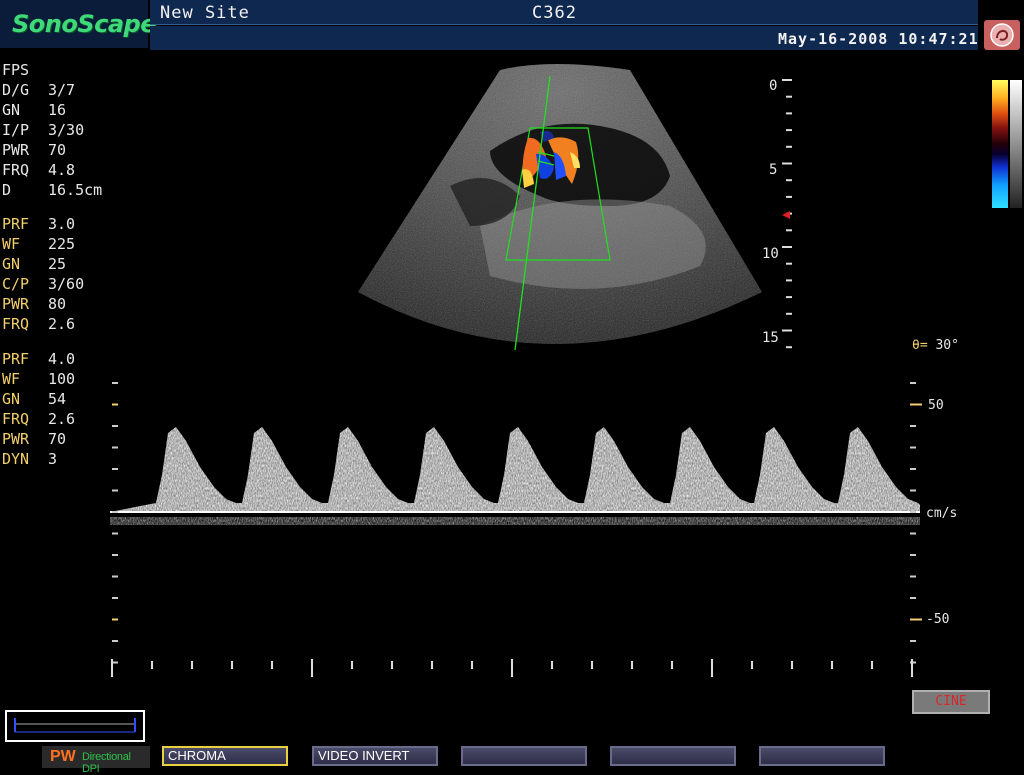  What do you see at coordinates (43, 264) in the screenshot?
I see `param-row: GN 25` at bounding box center [43, 264].